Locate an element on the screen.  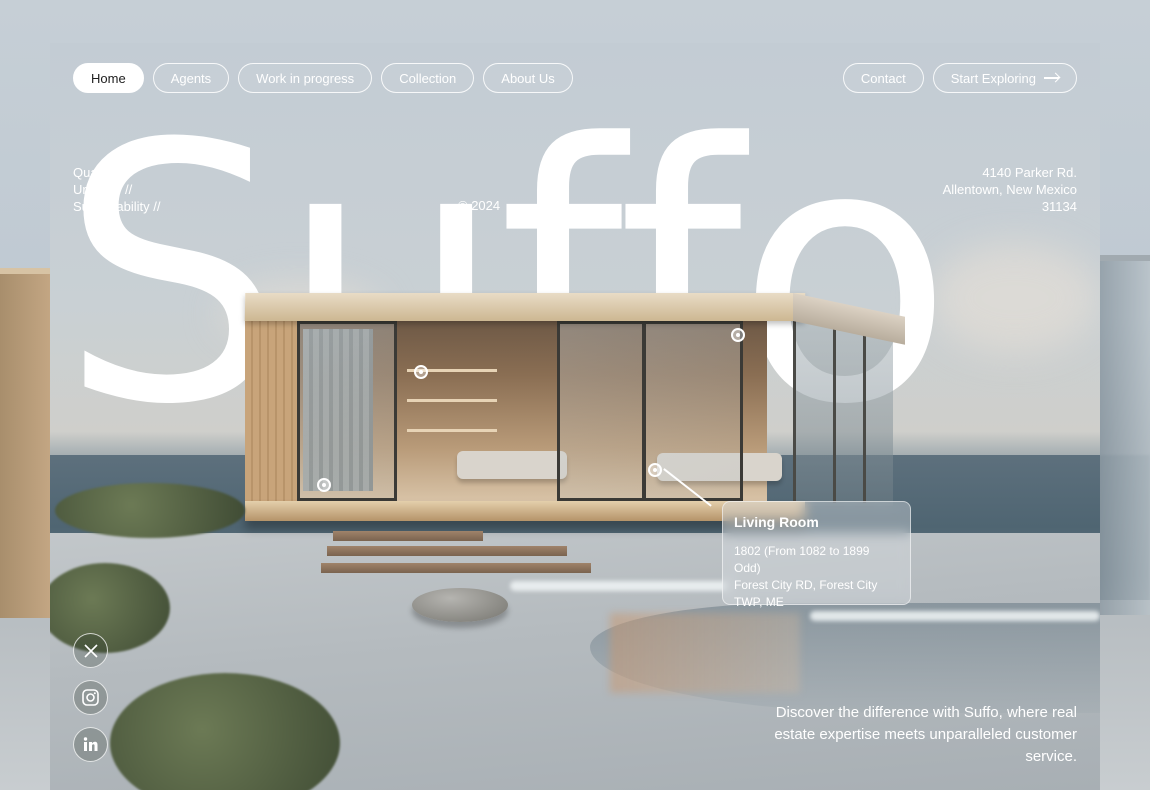
linkedin-link is located at coordinates (90, 744).